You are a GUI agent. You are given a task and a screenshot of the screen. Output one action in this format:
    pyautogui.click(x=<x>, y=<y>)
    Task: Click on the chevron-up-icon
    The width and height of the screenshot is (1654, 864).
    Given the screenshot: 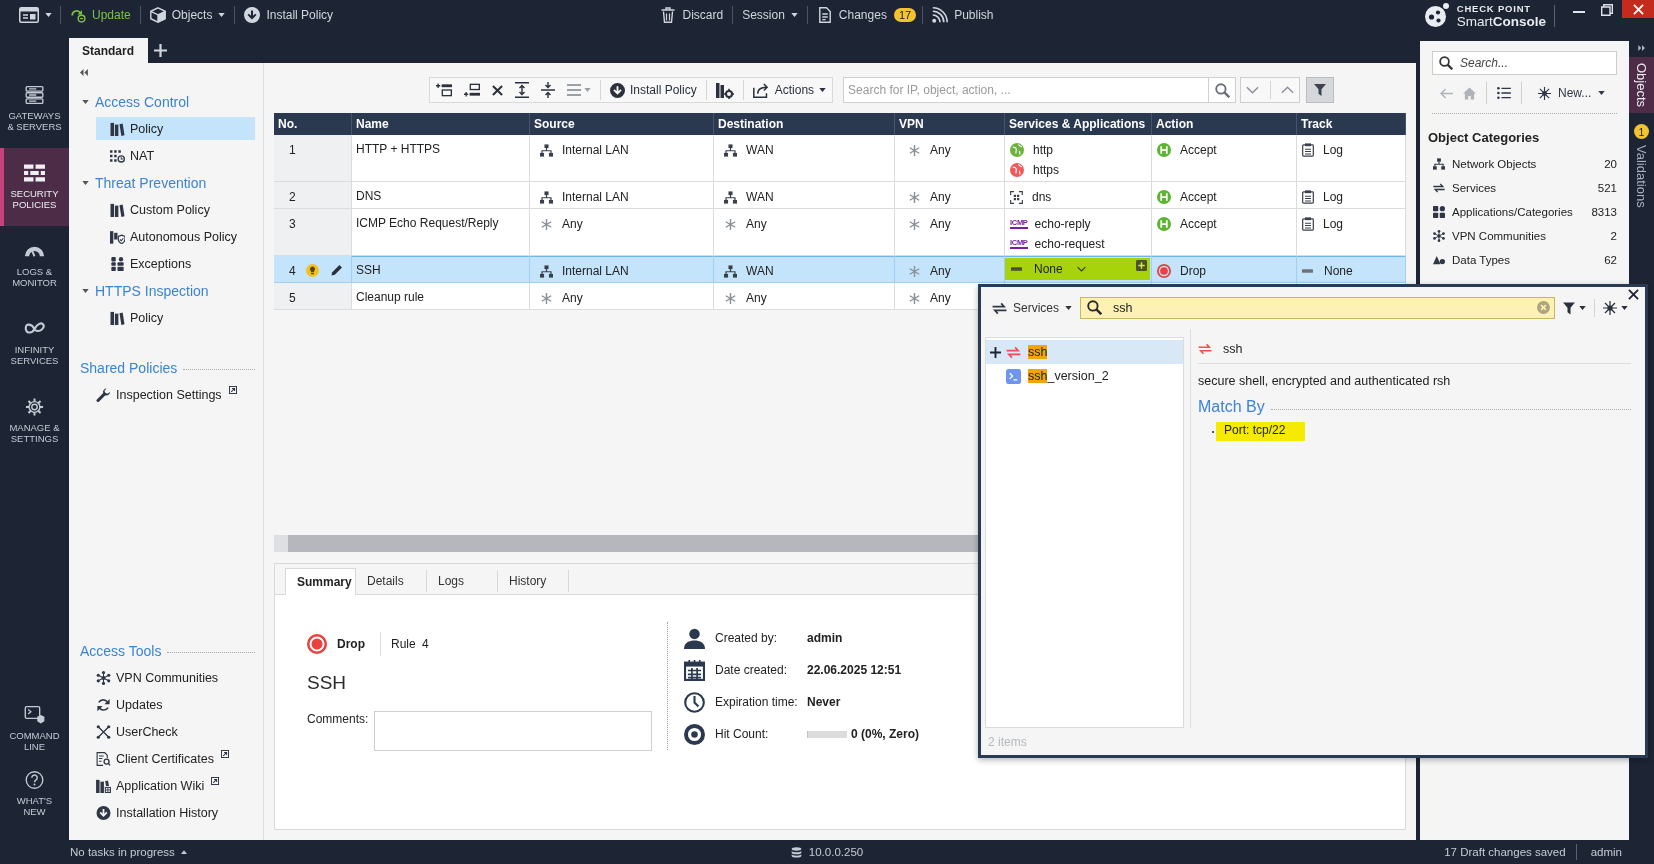 What is the action you would take?
    pyautogui.click(x=1287, y=90)
    